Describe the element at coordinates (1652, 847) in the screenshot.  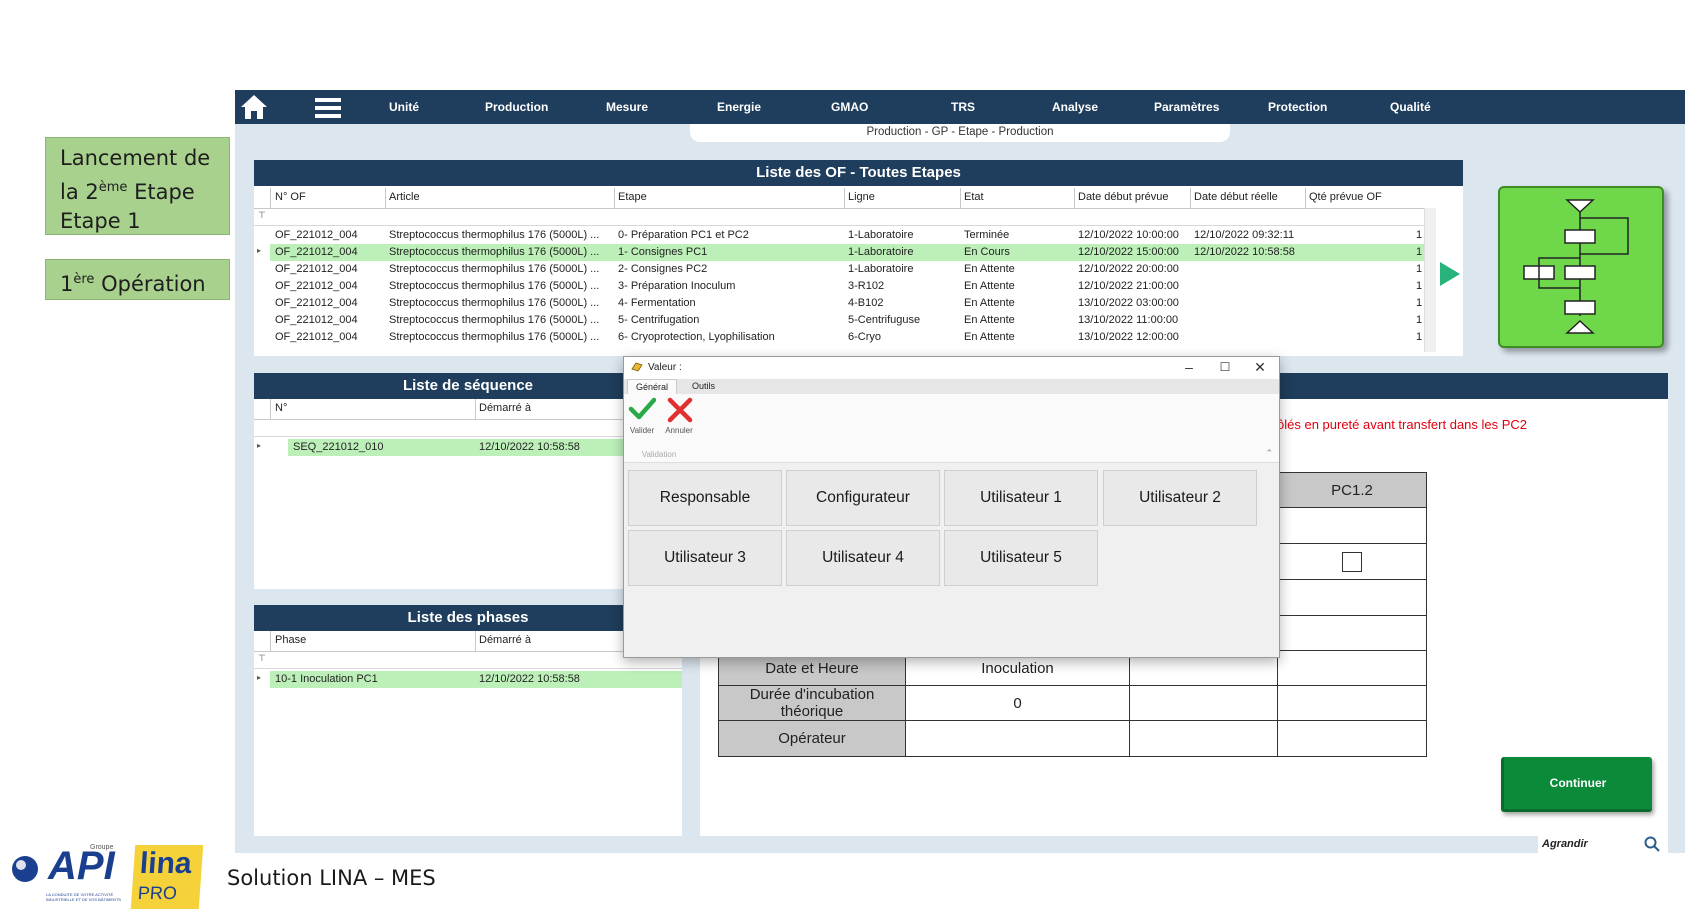
I see `search-icon` at that location.